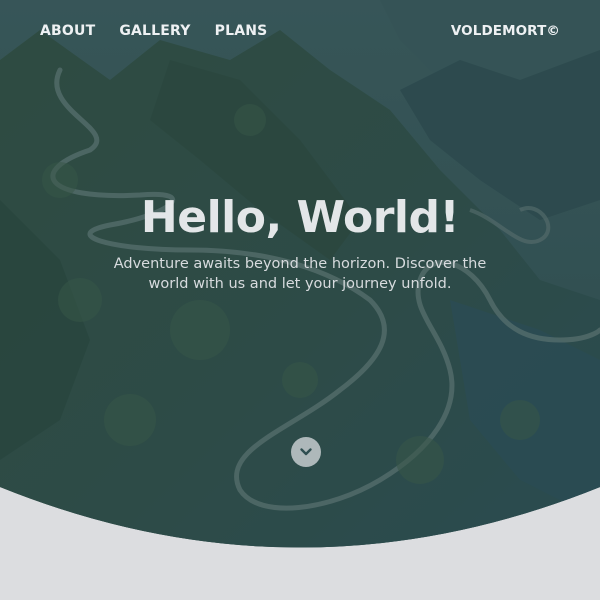 The image size is (600, 600). Describe the element at coordinates (67, 31) in the screenshot. I see `nav-link-about: ABOUT` at that location.